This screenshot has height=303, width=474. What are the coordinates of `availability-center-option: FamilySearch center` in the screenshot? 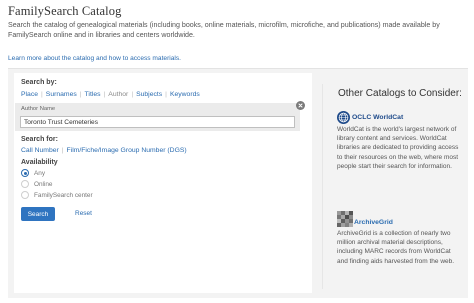 It's located at (57, 195).